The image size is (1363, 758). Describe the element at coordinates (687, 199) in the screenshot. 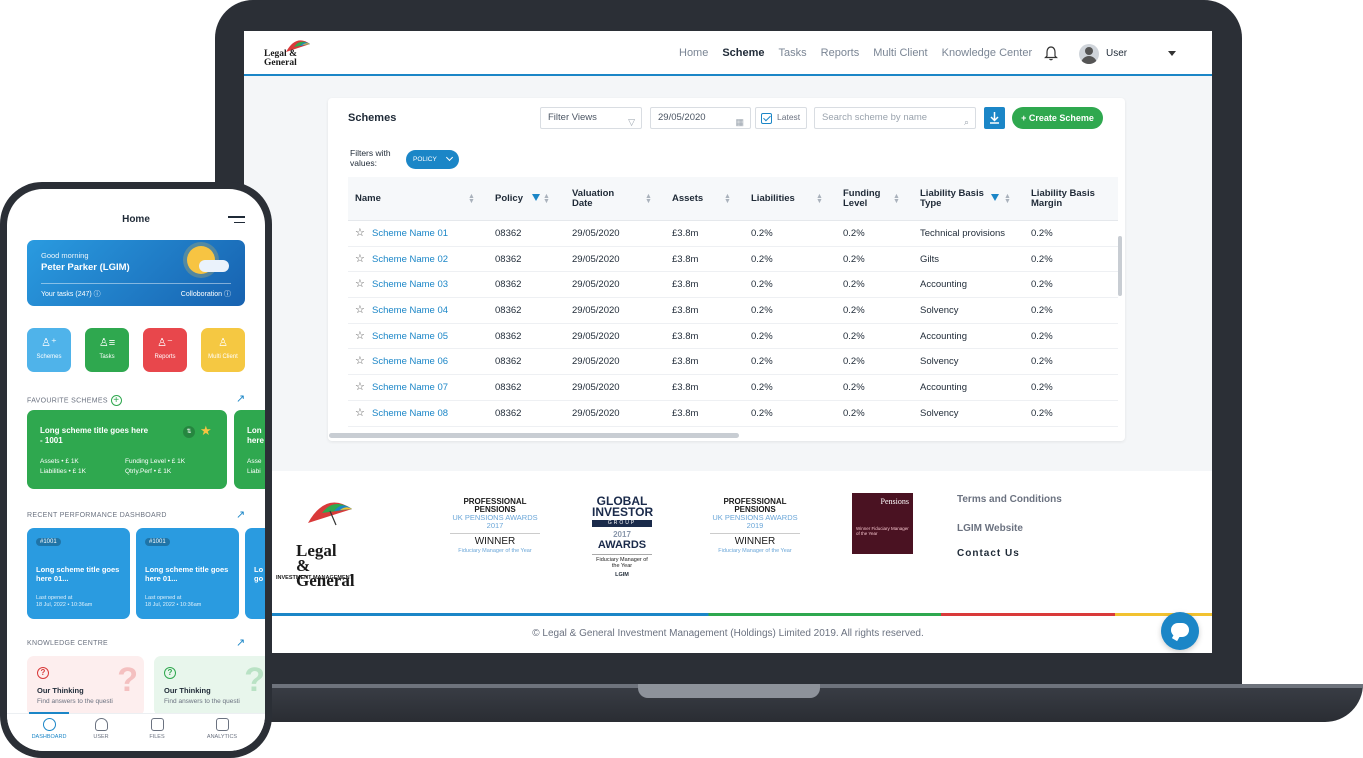

I see `col-assets: Assets` at that location.